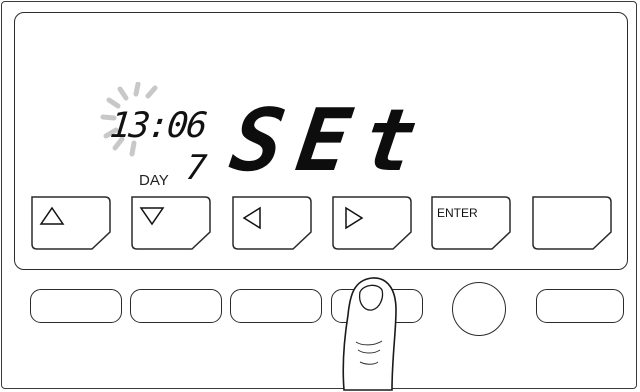 This screenshot has width=640, height=392. What do you see at coordinates (479, 309) in the screenshot?
I see `round-button` at bounding box center [479, 309].